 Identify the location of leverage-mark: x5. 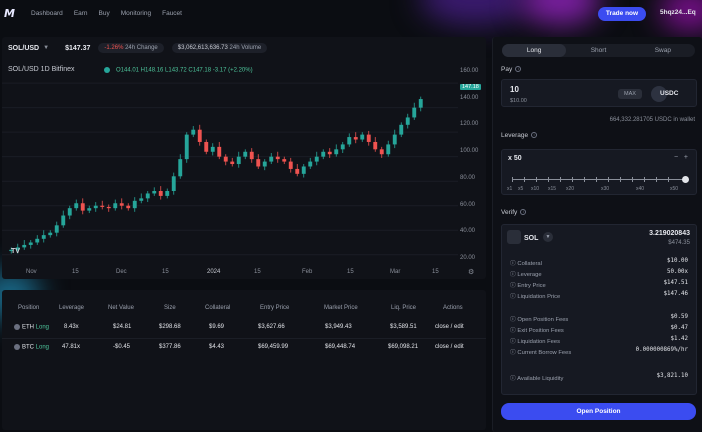
(520, 189).